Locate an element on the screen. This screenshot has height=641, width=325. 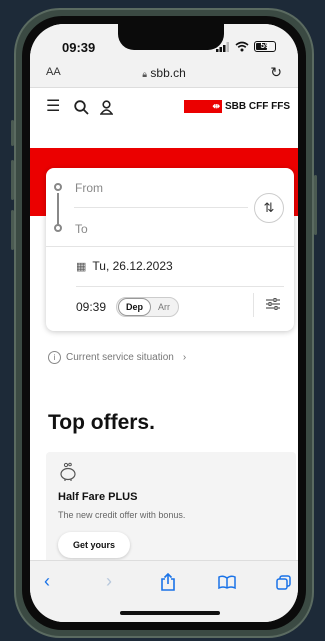
browser-toolbar: ‹ › is located at coordinates (164, 591).